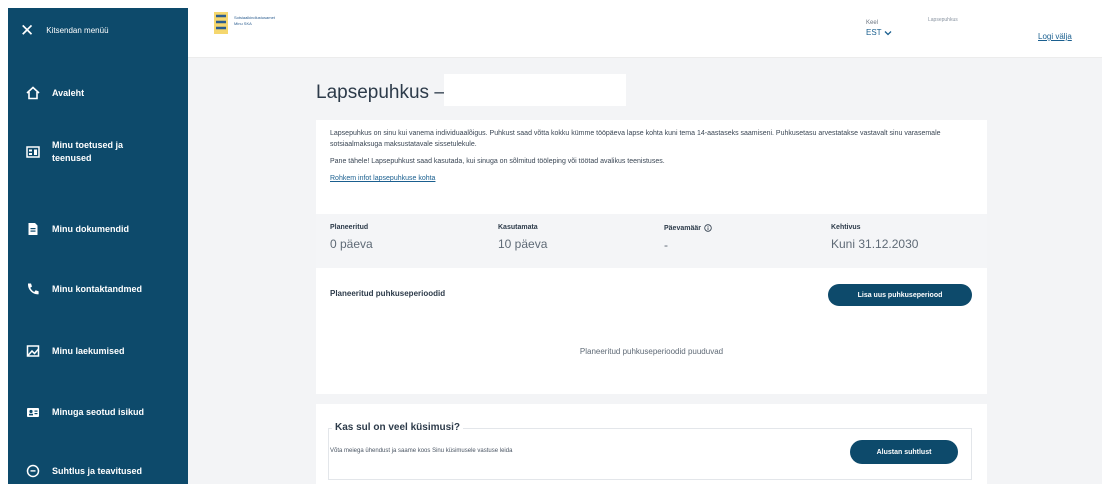  What do you see at coordinates (77, 30) in the screenshot?
I see `collapse-menu-label: Kitsendan menüü` at bounding box center [77, 30].